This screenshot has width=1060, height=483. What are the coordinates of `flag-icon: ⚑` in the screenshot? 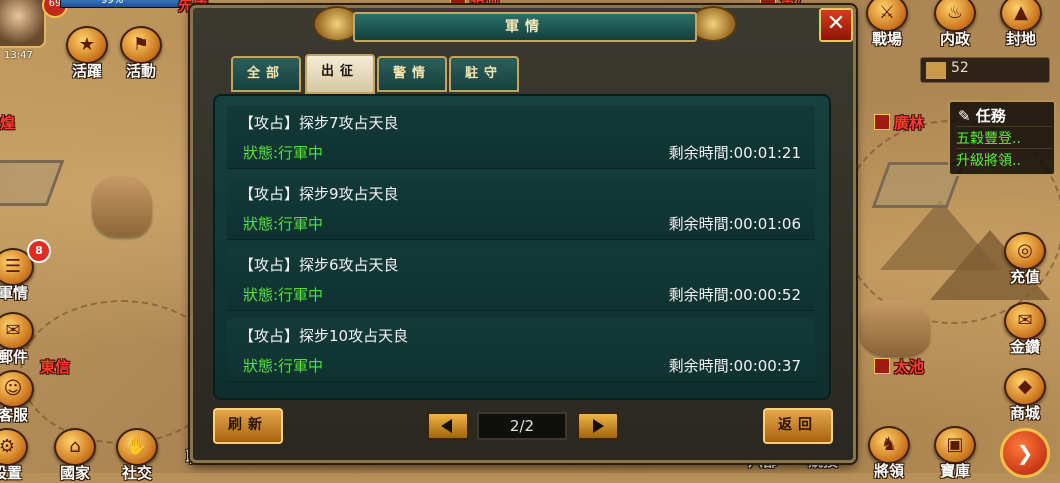 It's located at (141, 45).